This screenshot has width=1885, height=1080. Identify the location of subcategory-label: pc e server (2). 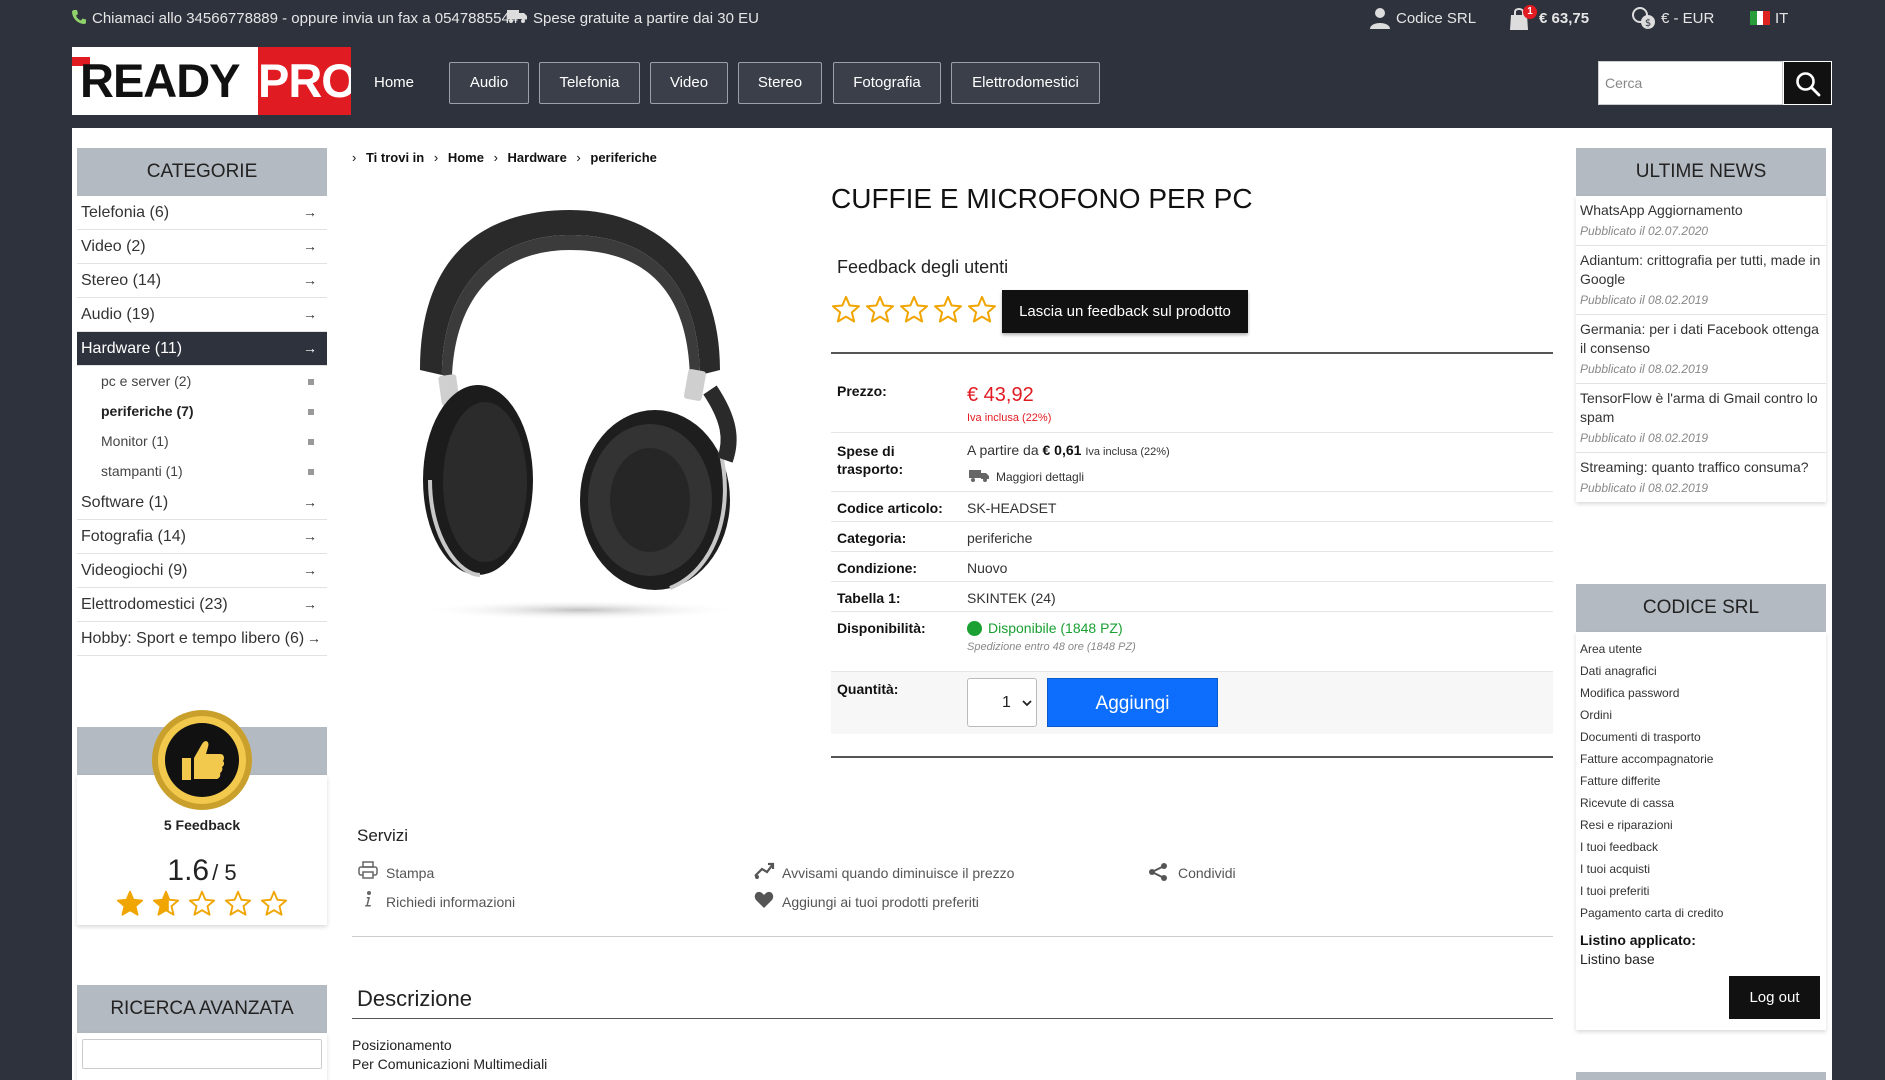
(146, 381).